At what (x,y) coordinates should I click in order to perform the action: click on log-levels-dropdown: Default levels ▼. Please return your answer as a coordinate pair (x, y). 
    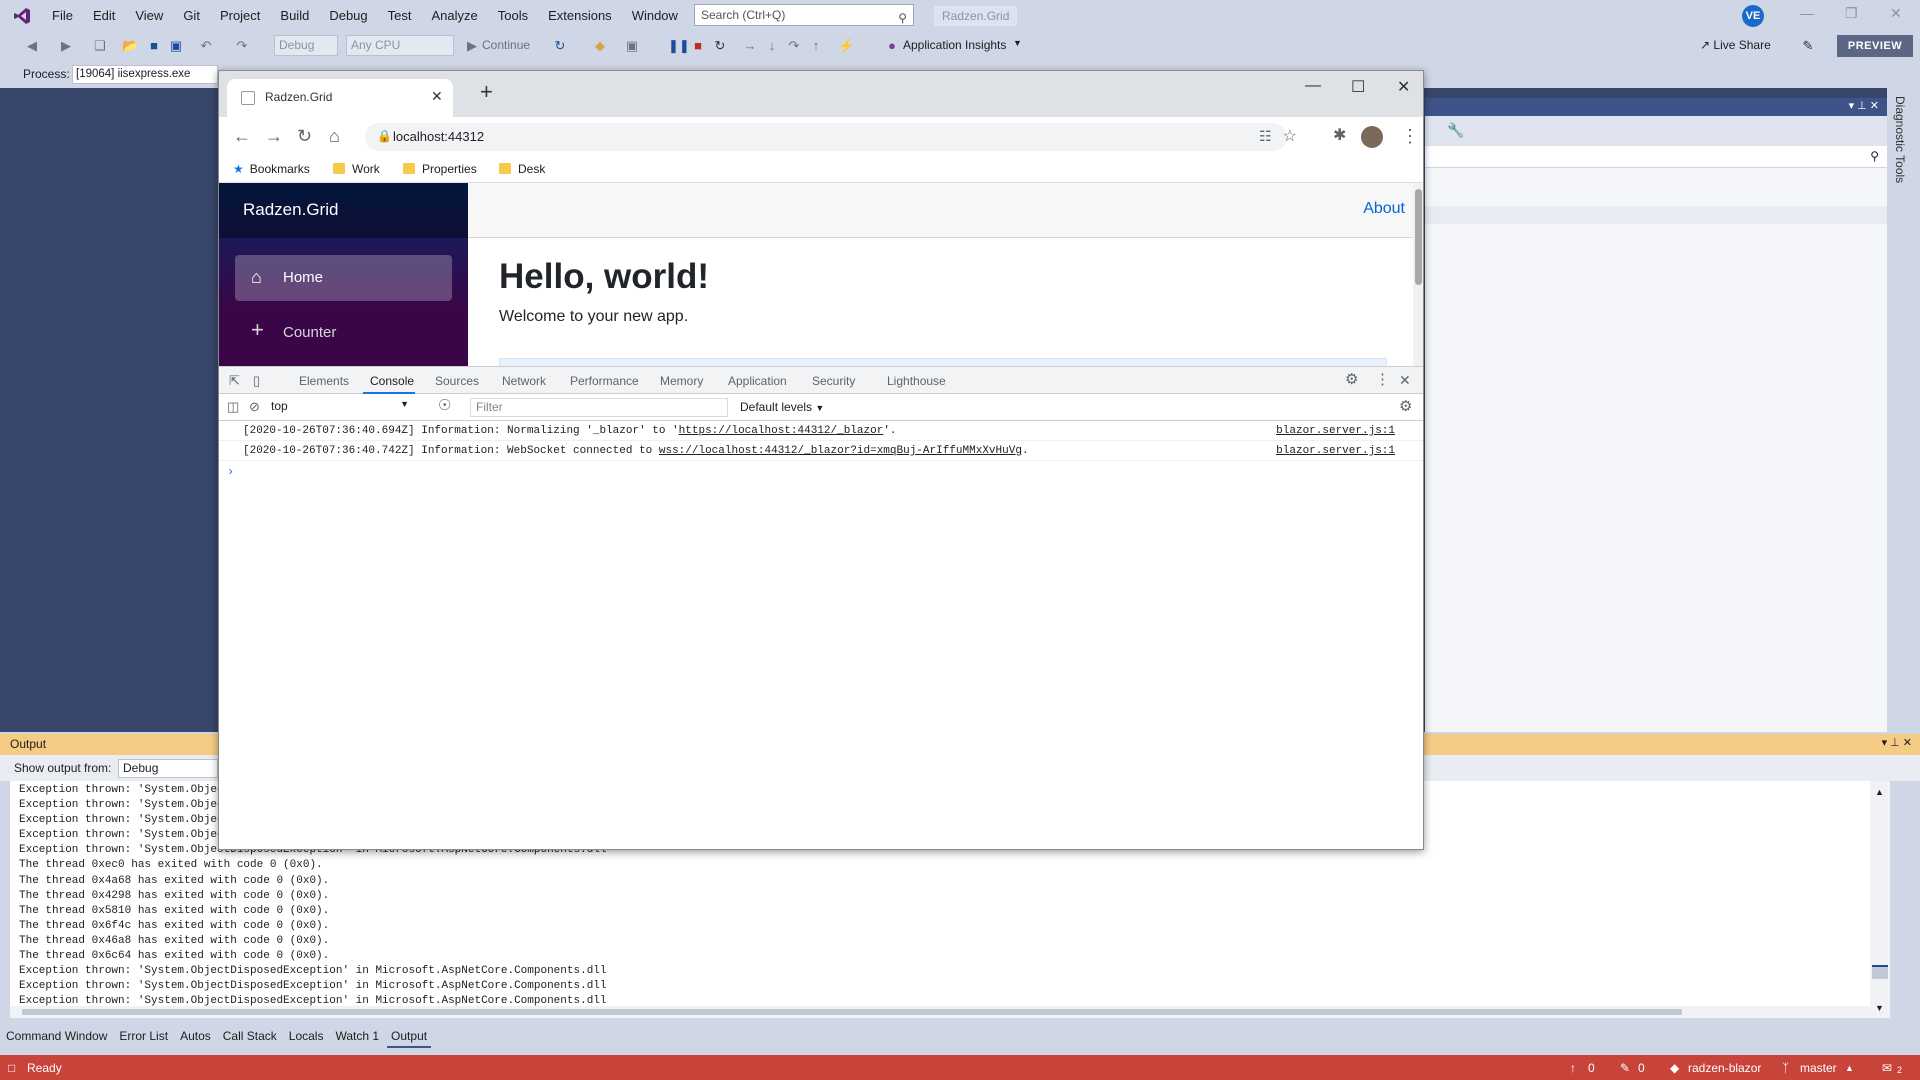
    Looking at the image, I should click on (782, 407).